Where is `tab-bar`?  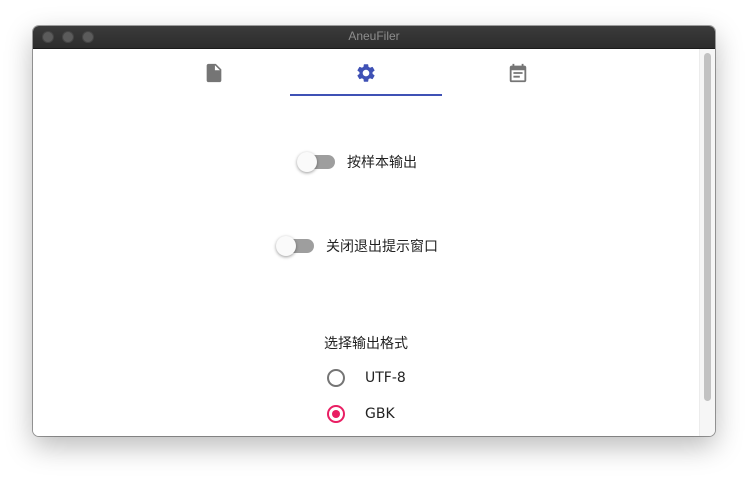
tab-bar is located at coordinates (366, 73).